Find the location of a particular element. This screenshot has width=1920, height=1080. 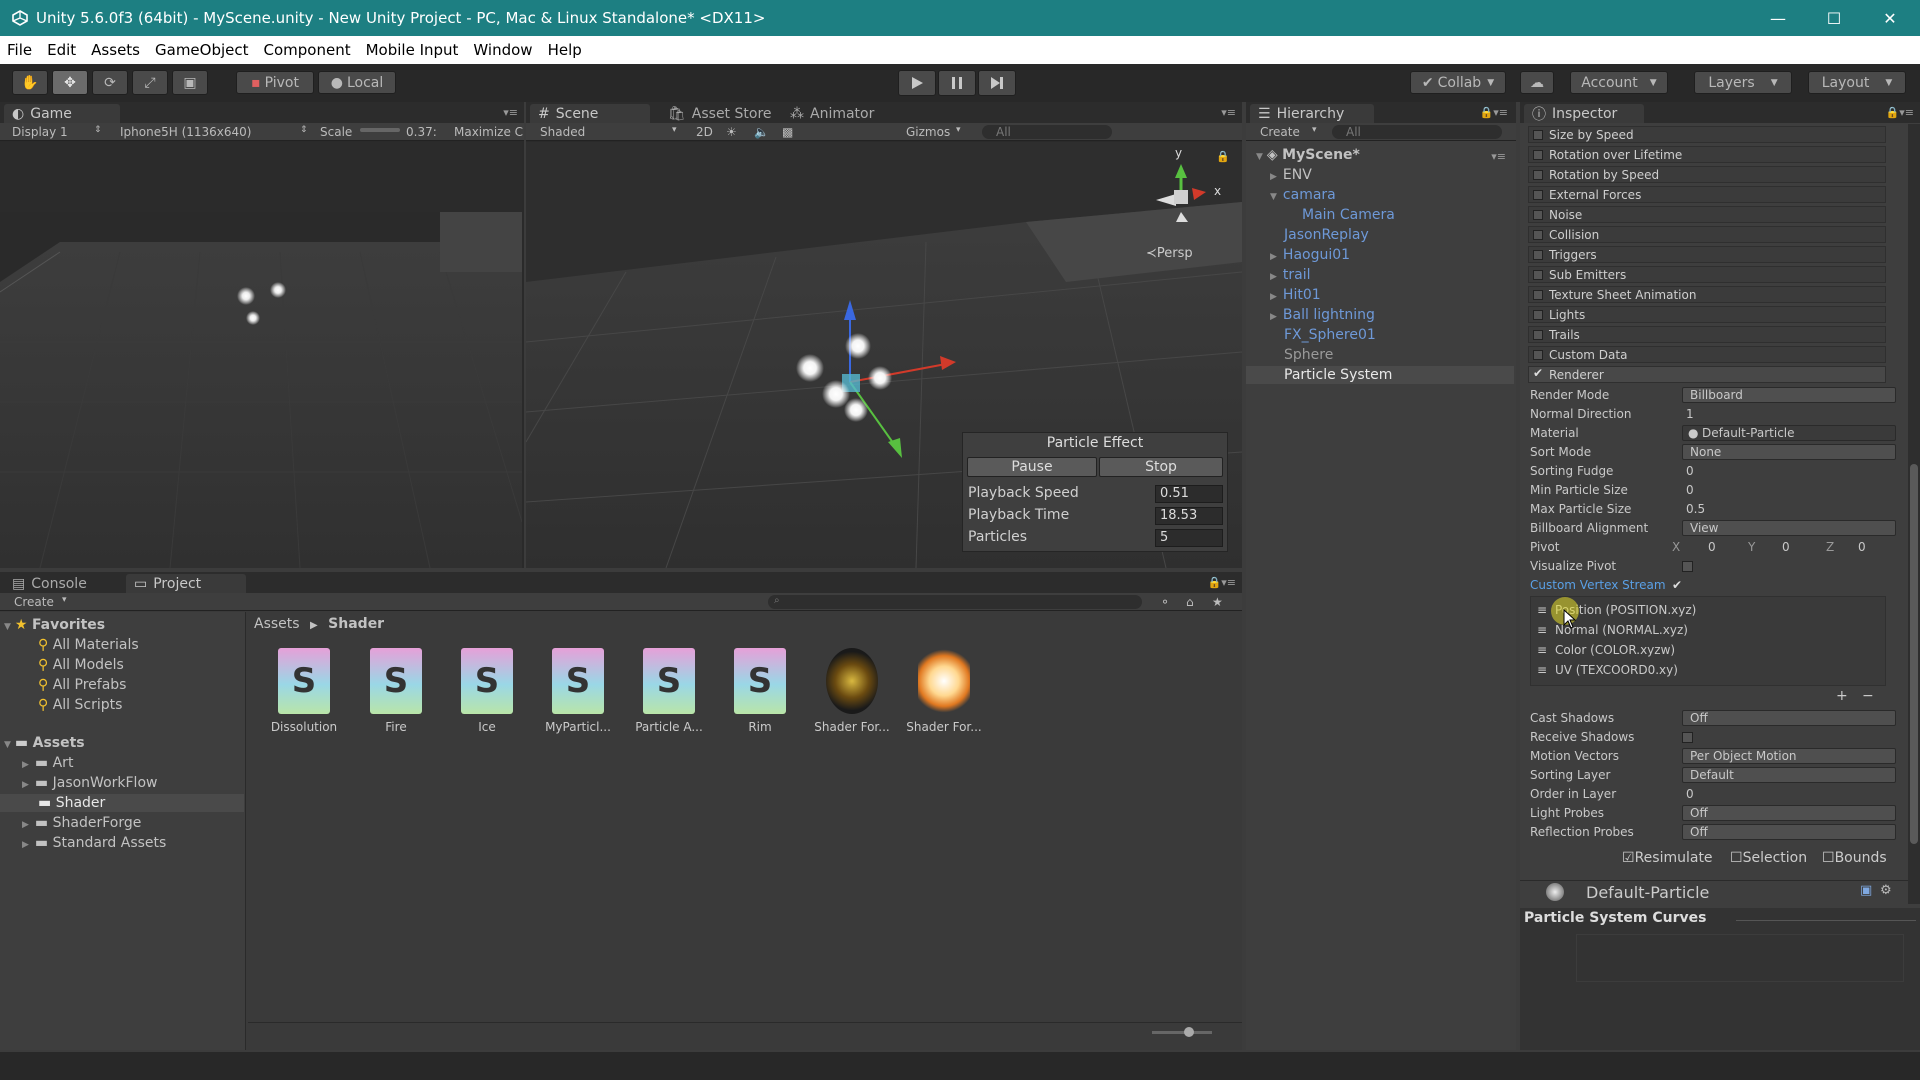

hierarchy-item-haogui01: ▶ Haogui01 is located at coordinates (1310, 255).